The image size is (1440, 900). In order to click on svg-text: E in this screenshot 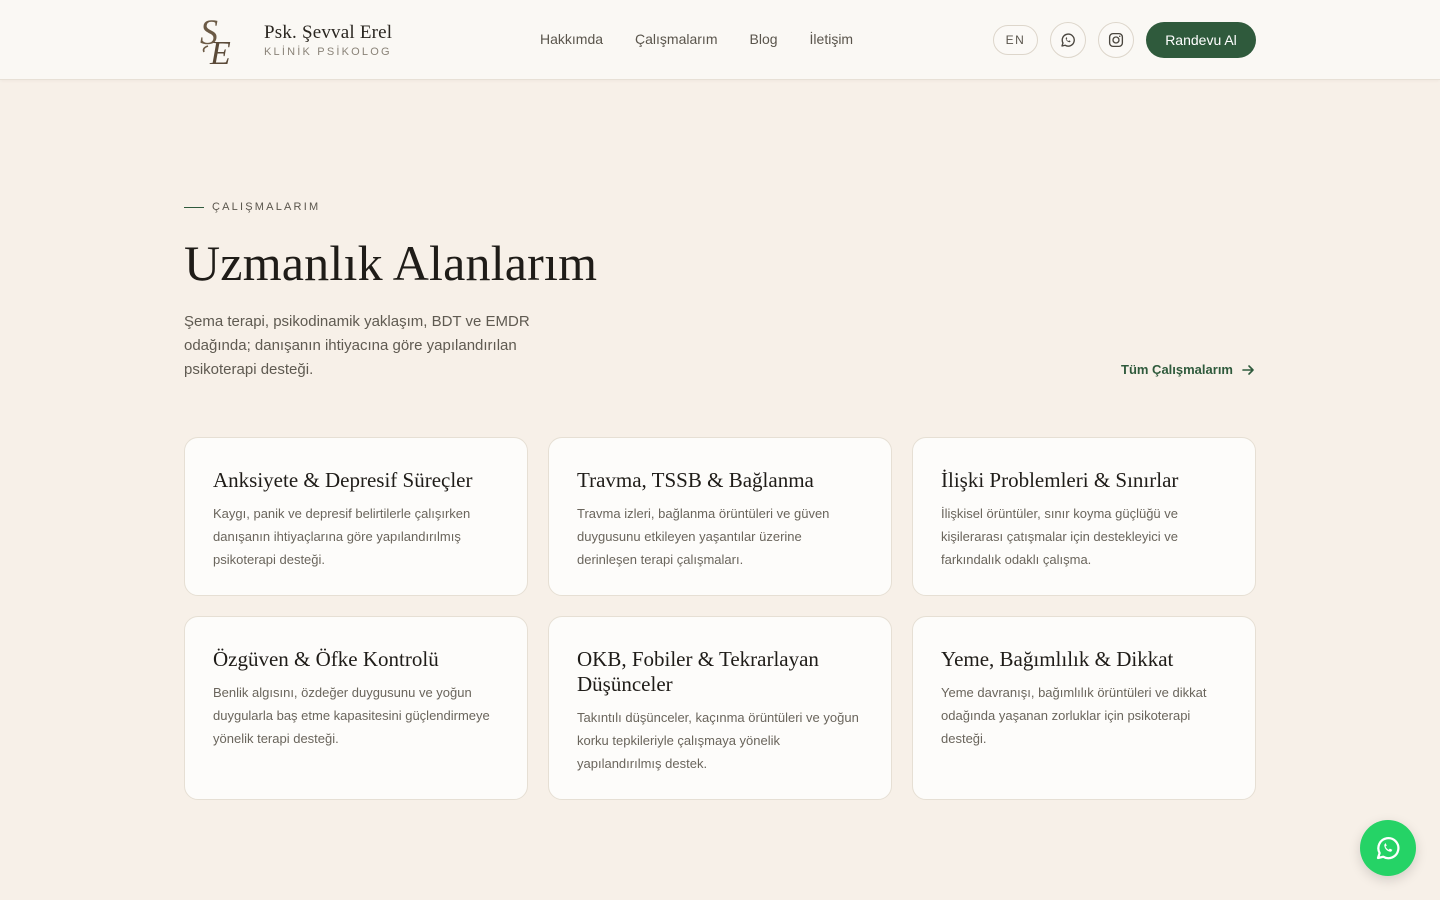, I will do `click(220, 52)`.